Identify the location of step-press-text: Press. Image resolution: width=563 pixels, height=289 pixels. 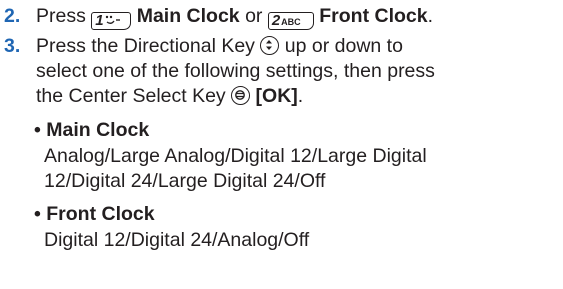
(61, 16).